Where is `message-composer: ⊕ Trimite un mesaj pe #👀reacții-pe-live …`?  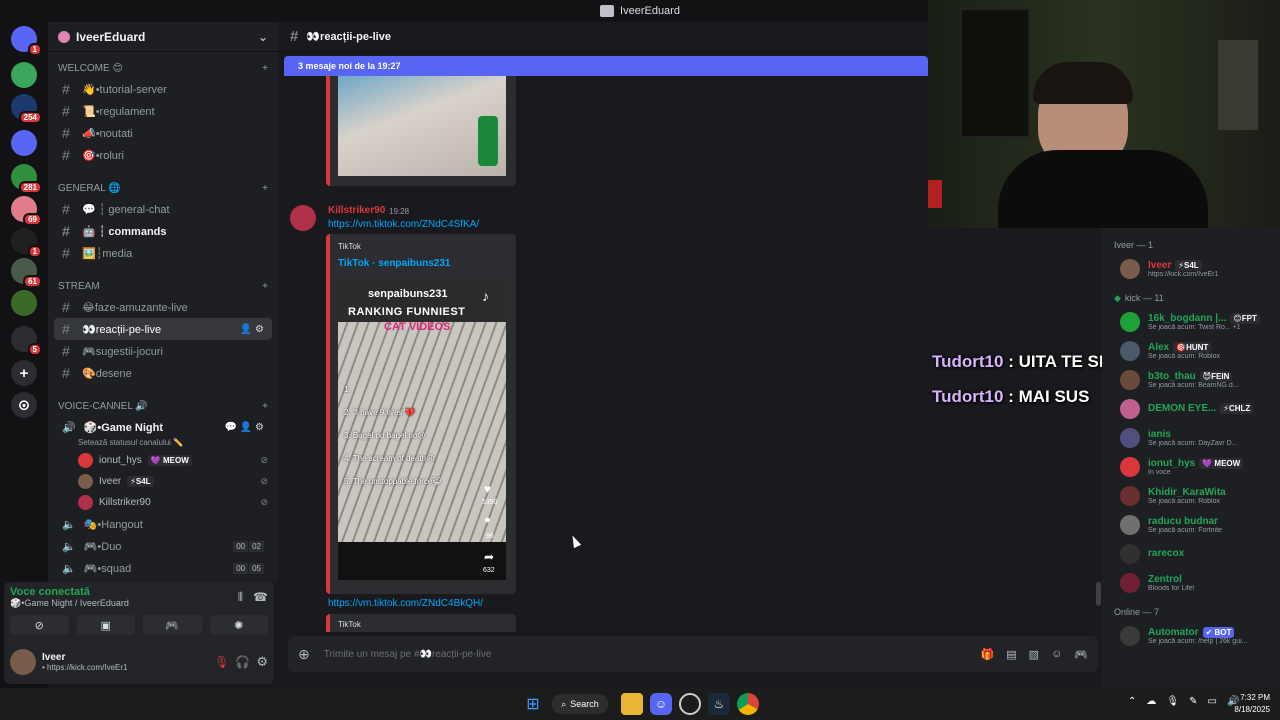
message-composer: ⊕ Trimite un mesaj pe #👀reacții-pe-live … is located at coordinates (693, 654).